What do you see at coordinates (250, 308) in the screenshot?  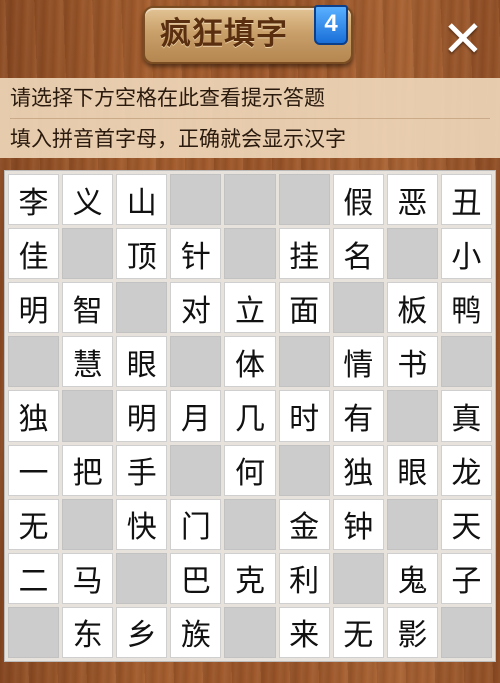 I see `grid-cell: 立` at bounding box center [250, 308].